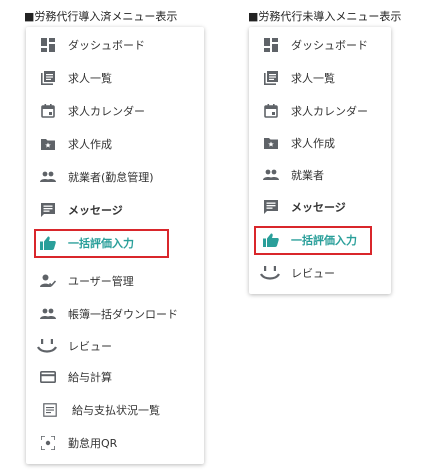  Describe the element at coordinates (48, 377) in the screenshot. I see `credit-card-icon` at that location.